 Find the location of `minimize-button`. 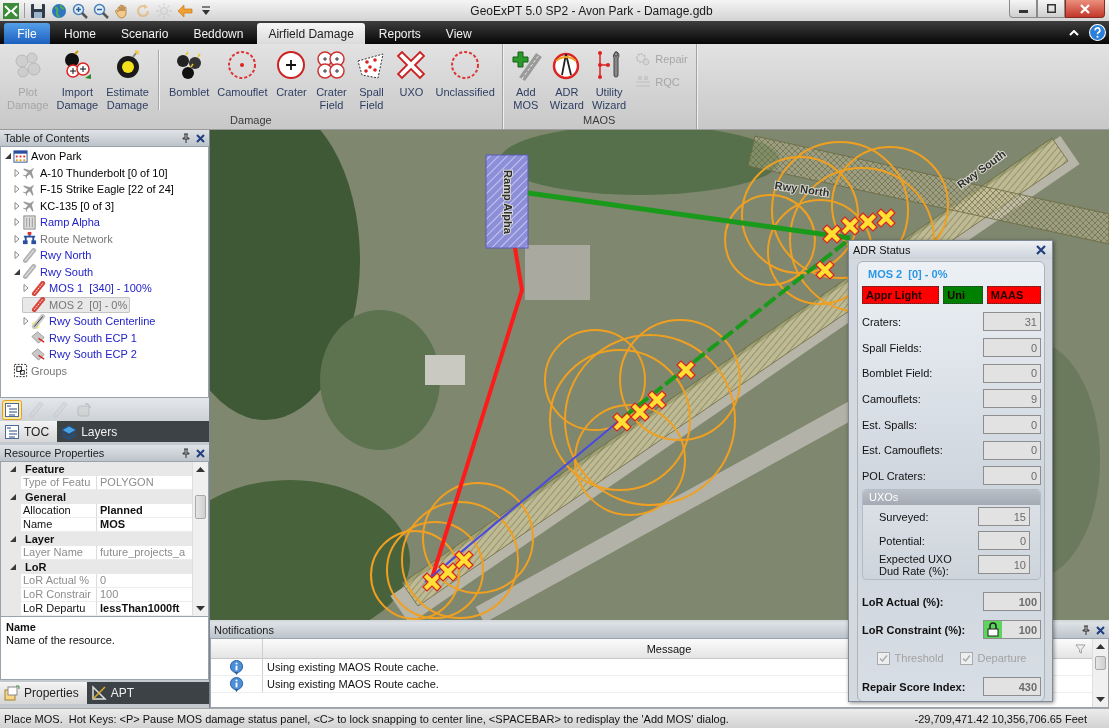

minimize-button is located at coordinates (1023, 9).